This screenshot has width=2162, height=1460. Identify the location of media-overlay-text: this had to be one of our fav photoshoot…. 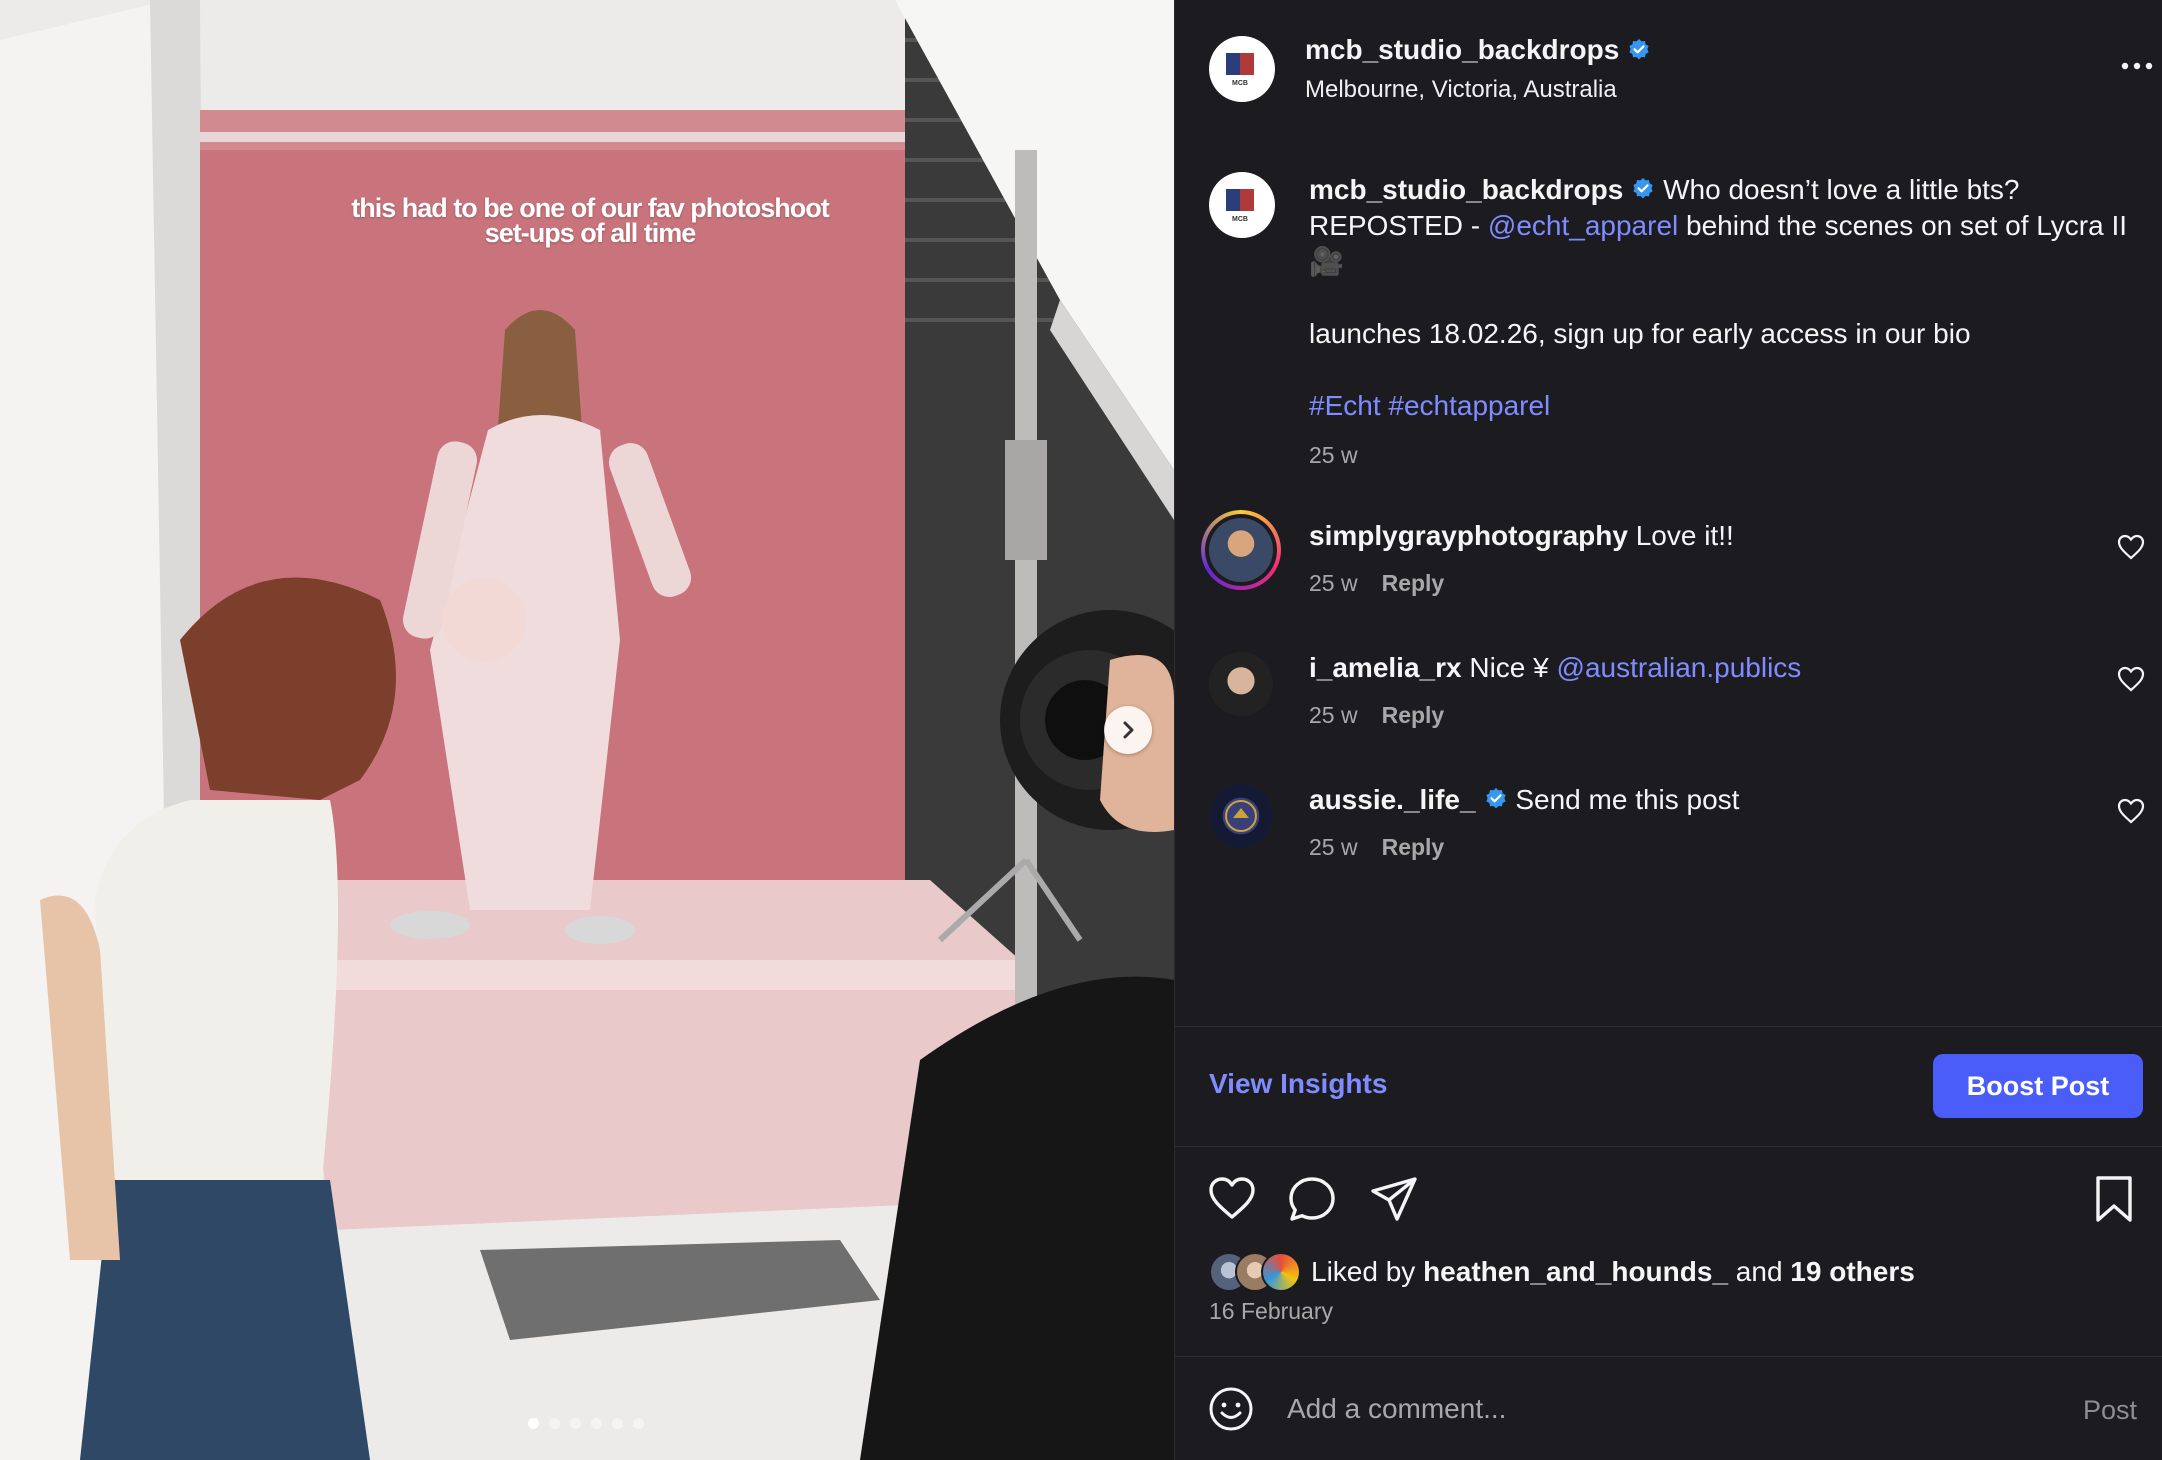
(590, 220).